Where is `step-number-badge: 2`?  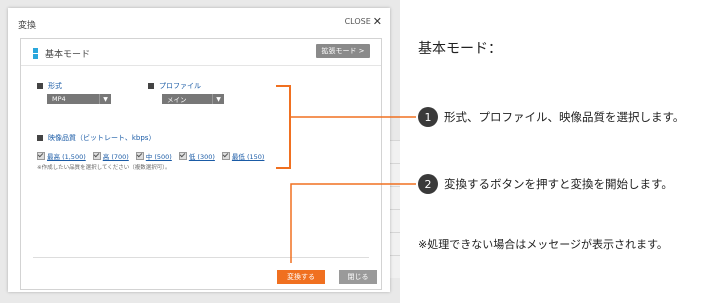
step-number-badge: 2 is located at coordinates (428, 184).